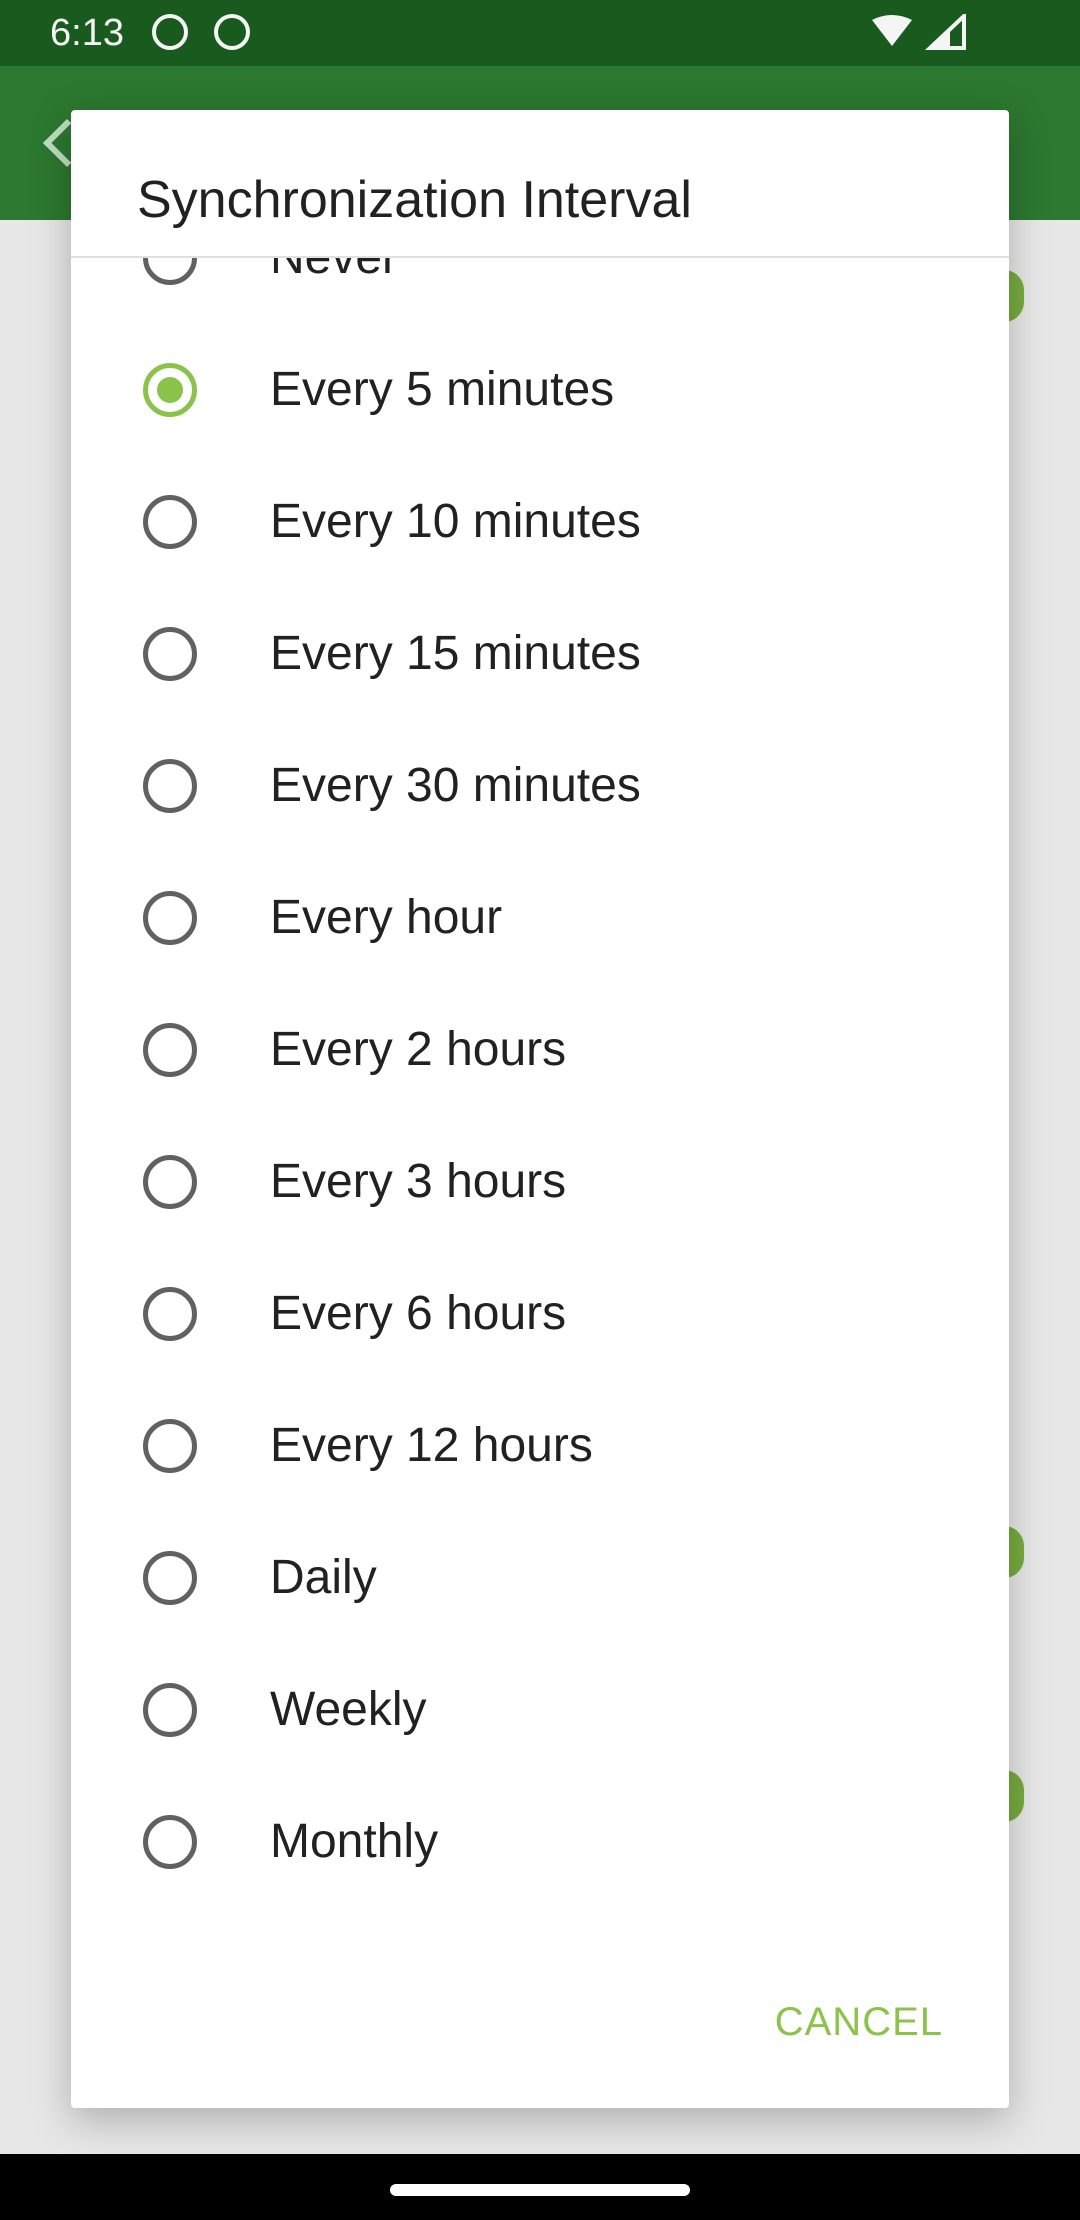 Image resolution: width=1080 pixels, height=2220 pixels. I want to click on option-every-5-minutes: Every 5 minutes, so click(540, 390).